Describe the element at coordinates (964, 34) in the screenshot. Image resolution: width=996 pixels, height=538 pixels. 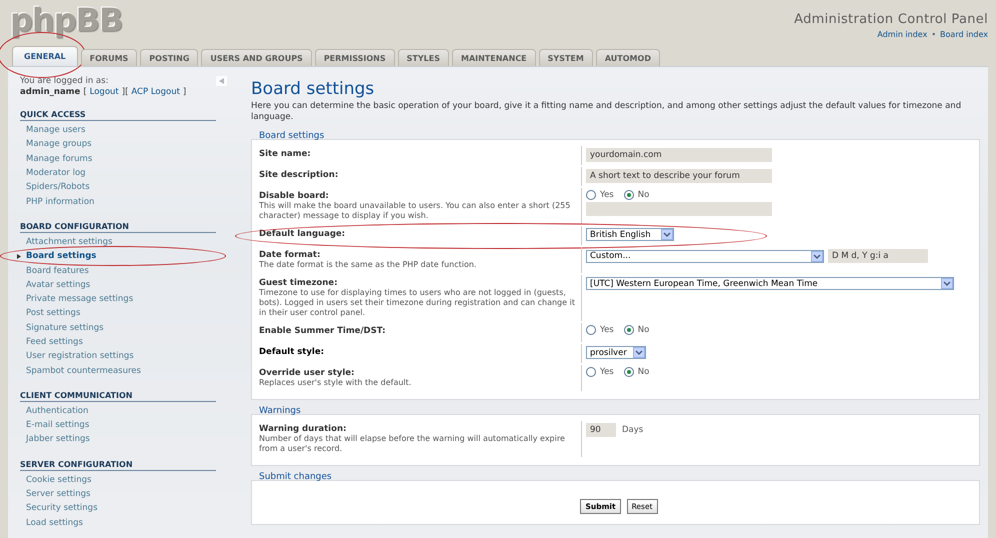
I see `header-link: Board index` at that location.